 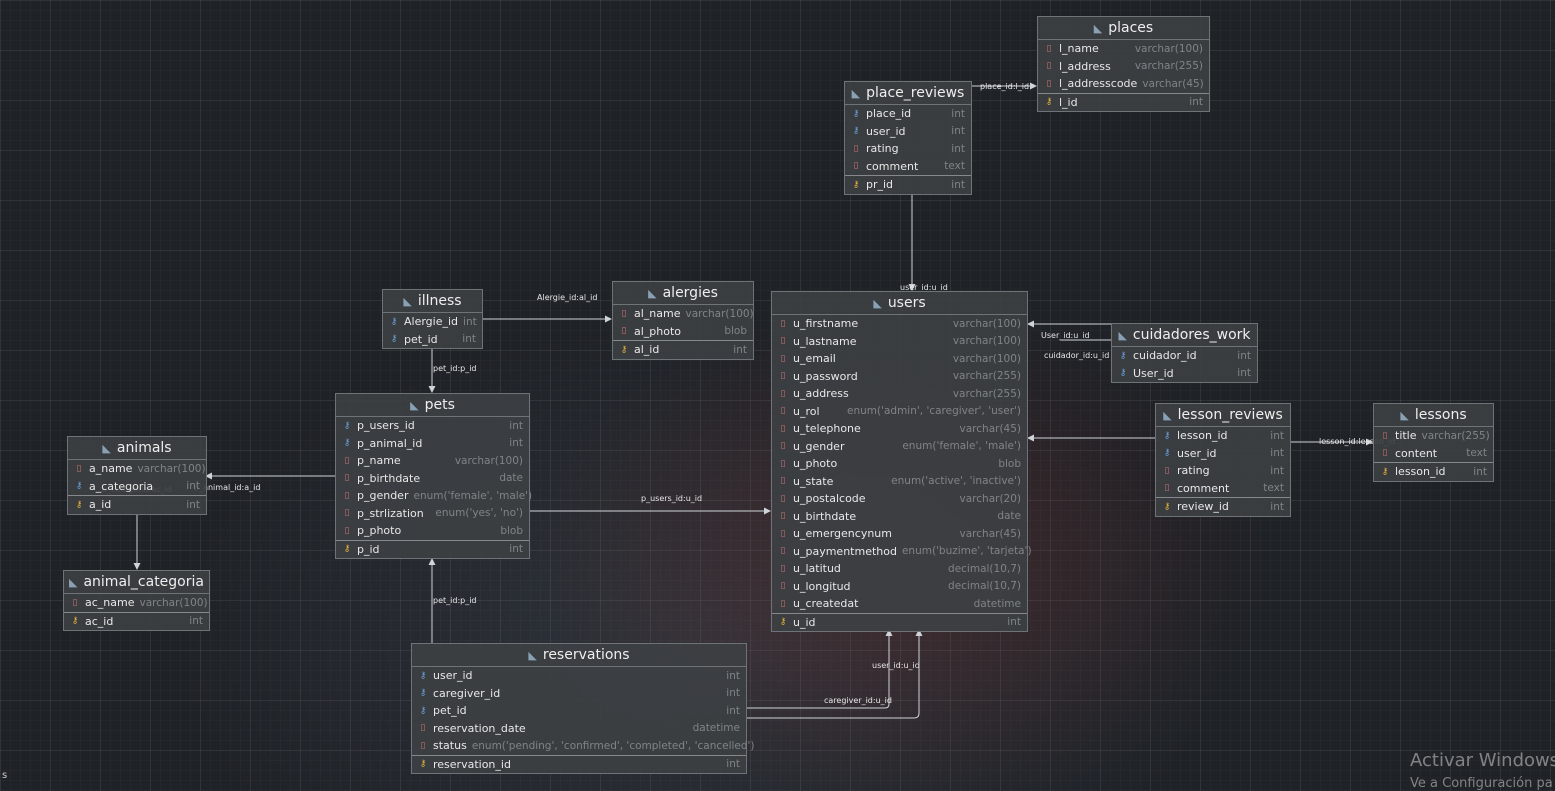 What do you see at coordinates (1123, 67) in the screenshot?
I see `column-row: ▯ l_address varchar(255)` at bounding box center [1123, 67].